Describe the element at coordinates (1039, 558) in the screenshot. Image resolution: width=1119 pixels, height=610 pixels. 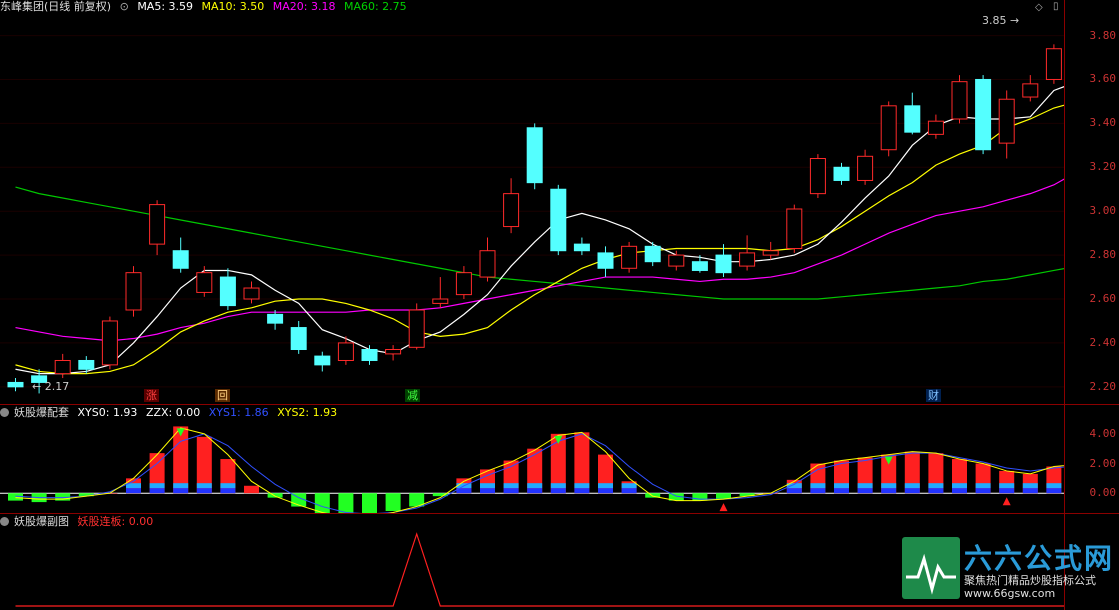
I see `logo-brand: 六六公式网` at that location.